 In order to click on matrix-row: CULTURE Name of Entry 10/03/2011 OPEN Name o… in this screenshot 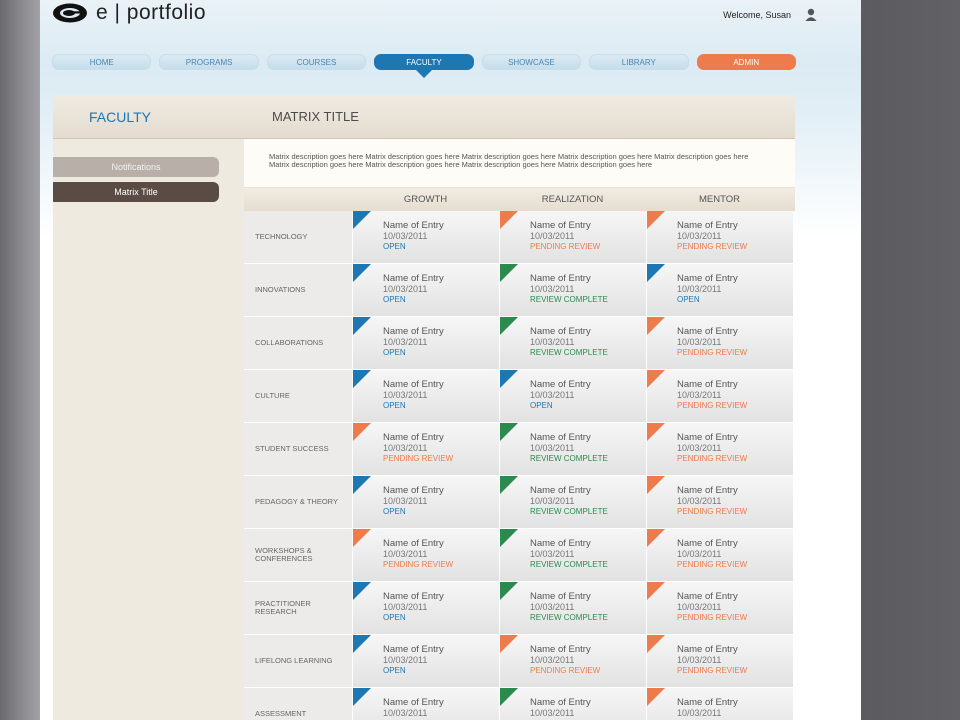, I will do `click(519, 396)`.